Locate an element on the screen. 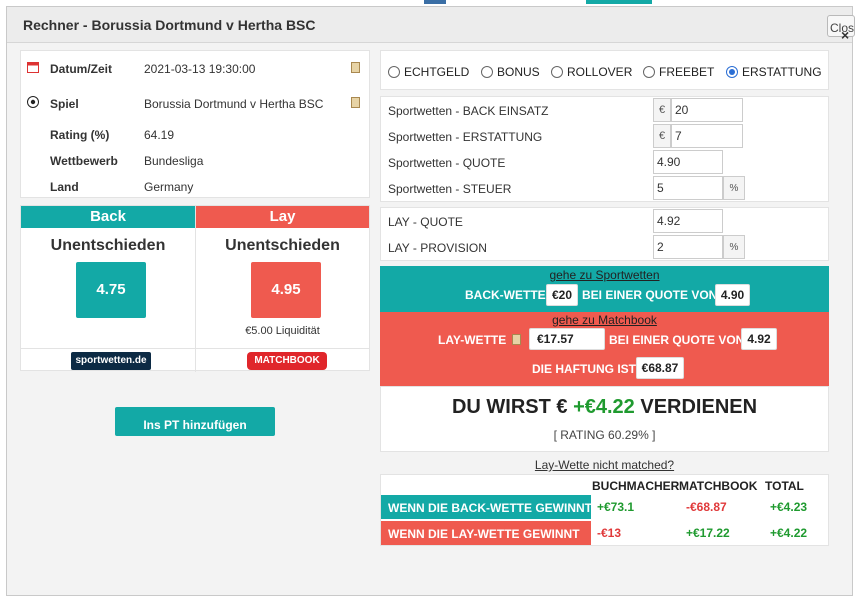 Image resolution: width=859 pixels, height=600 pixels. field-label: Sportwetten - ERSTATTUNG is located at coordinates (465, 137).